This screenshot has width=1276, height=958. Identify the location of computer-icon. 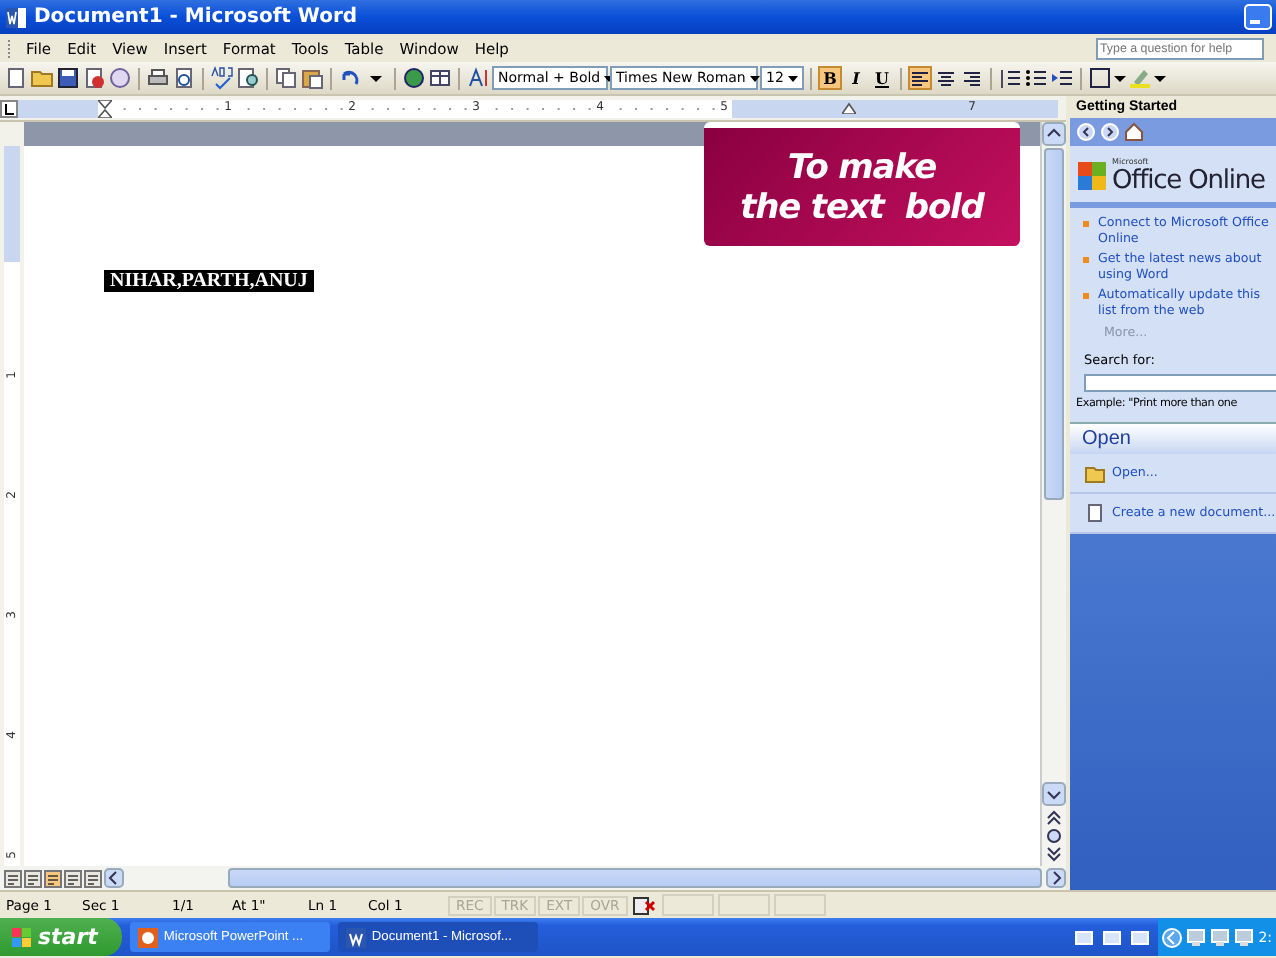
(1196, 937).